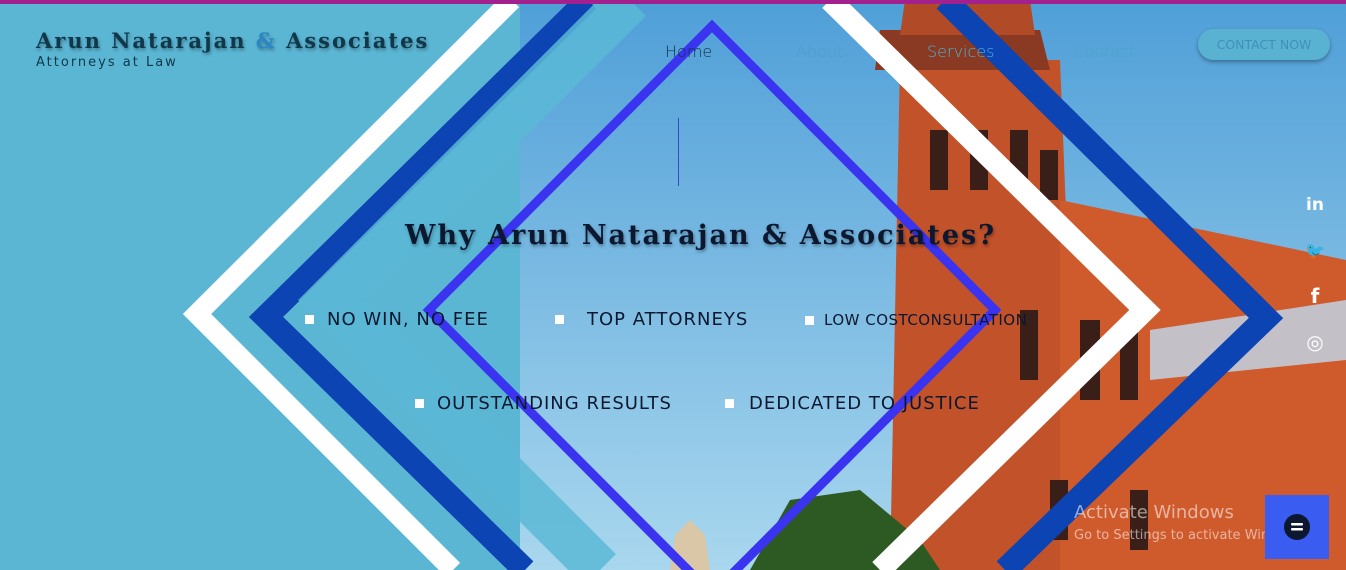 The width and height of the screenshot is (1346, 570). Describe the element at coordinates (960, 51) in the screenshot. I see `nav-services-link: Services` at that location.